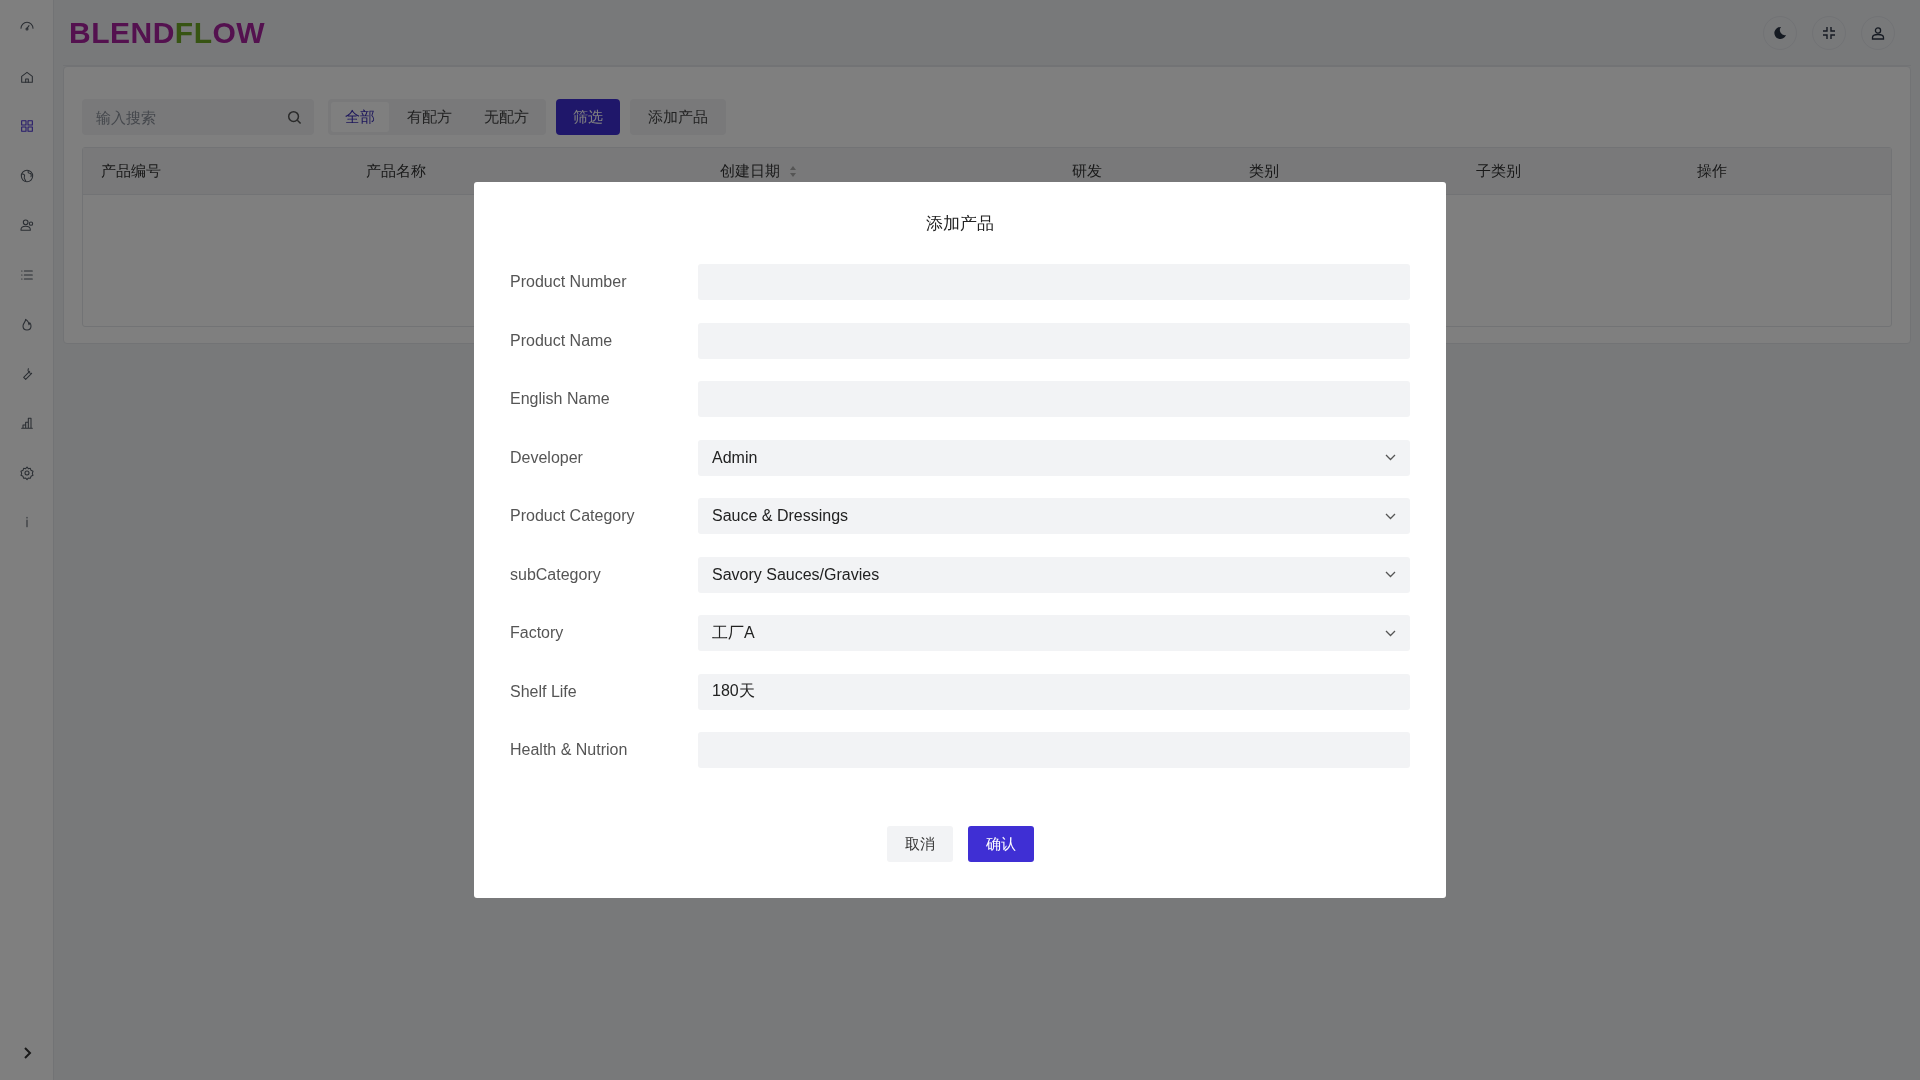  I want to click on field-label: Product Number, so click(569, 282).